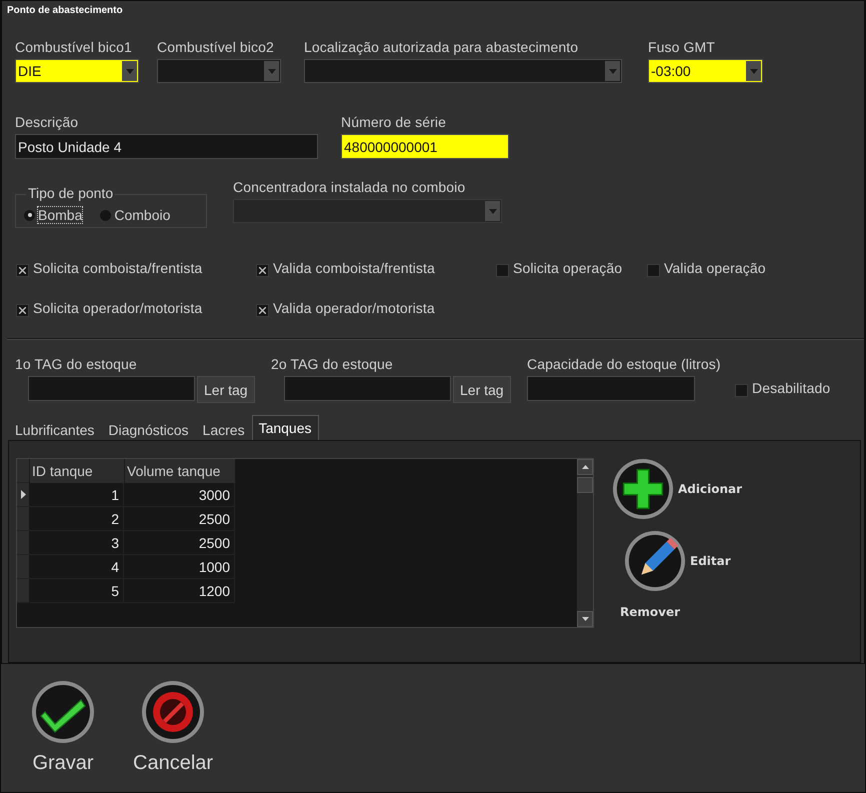  I want to click on group-title: Ponto de abastecimento, so click(65, 11).